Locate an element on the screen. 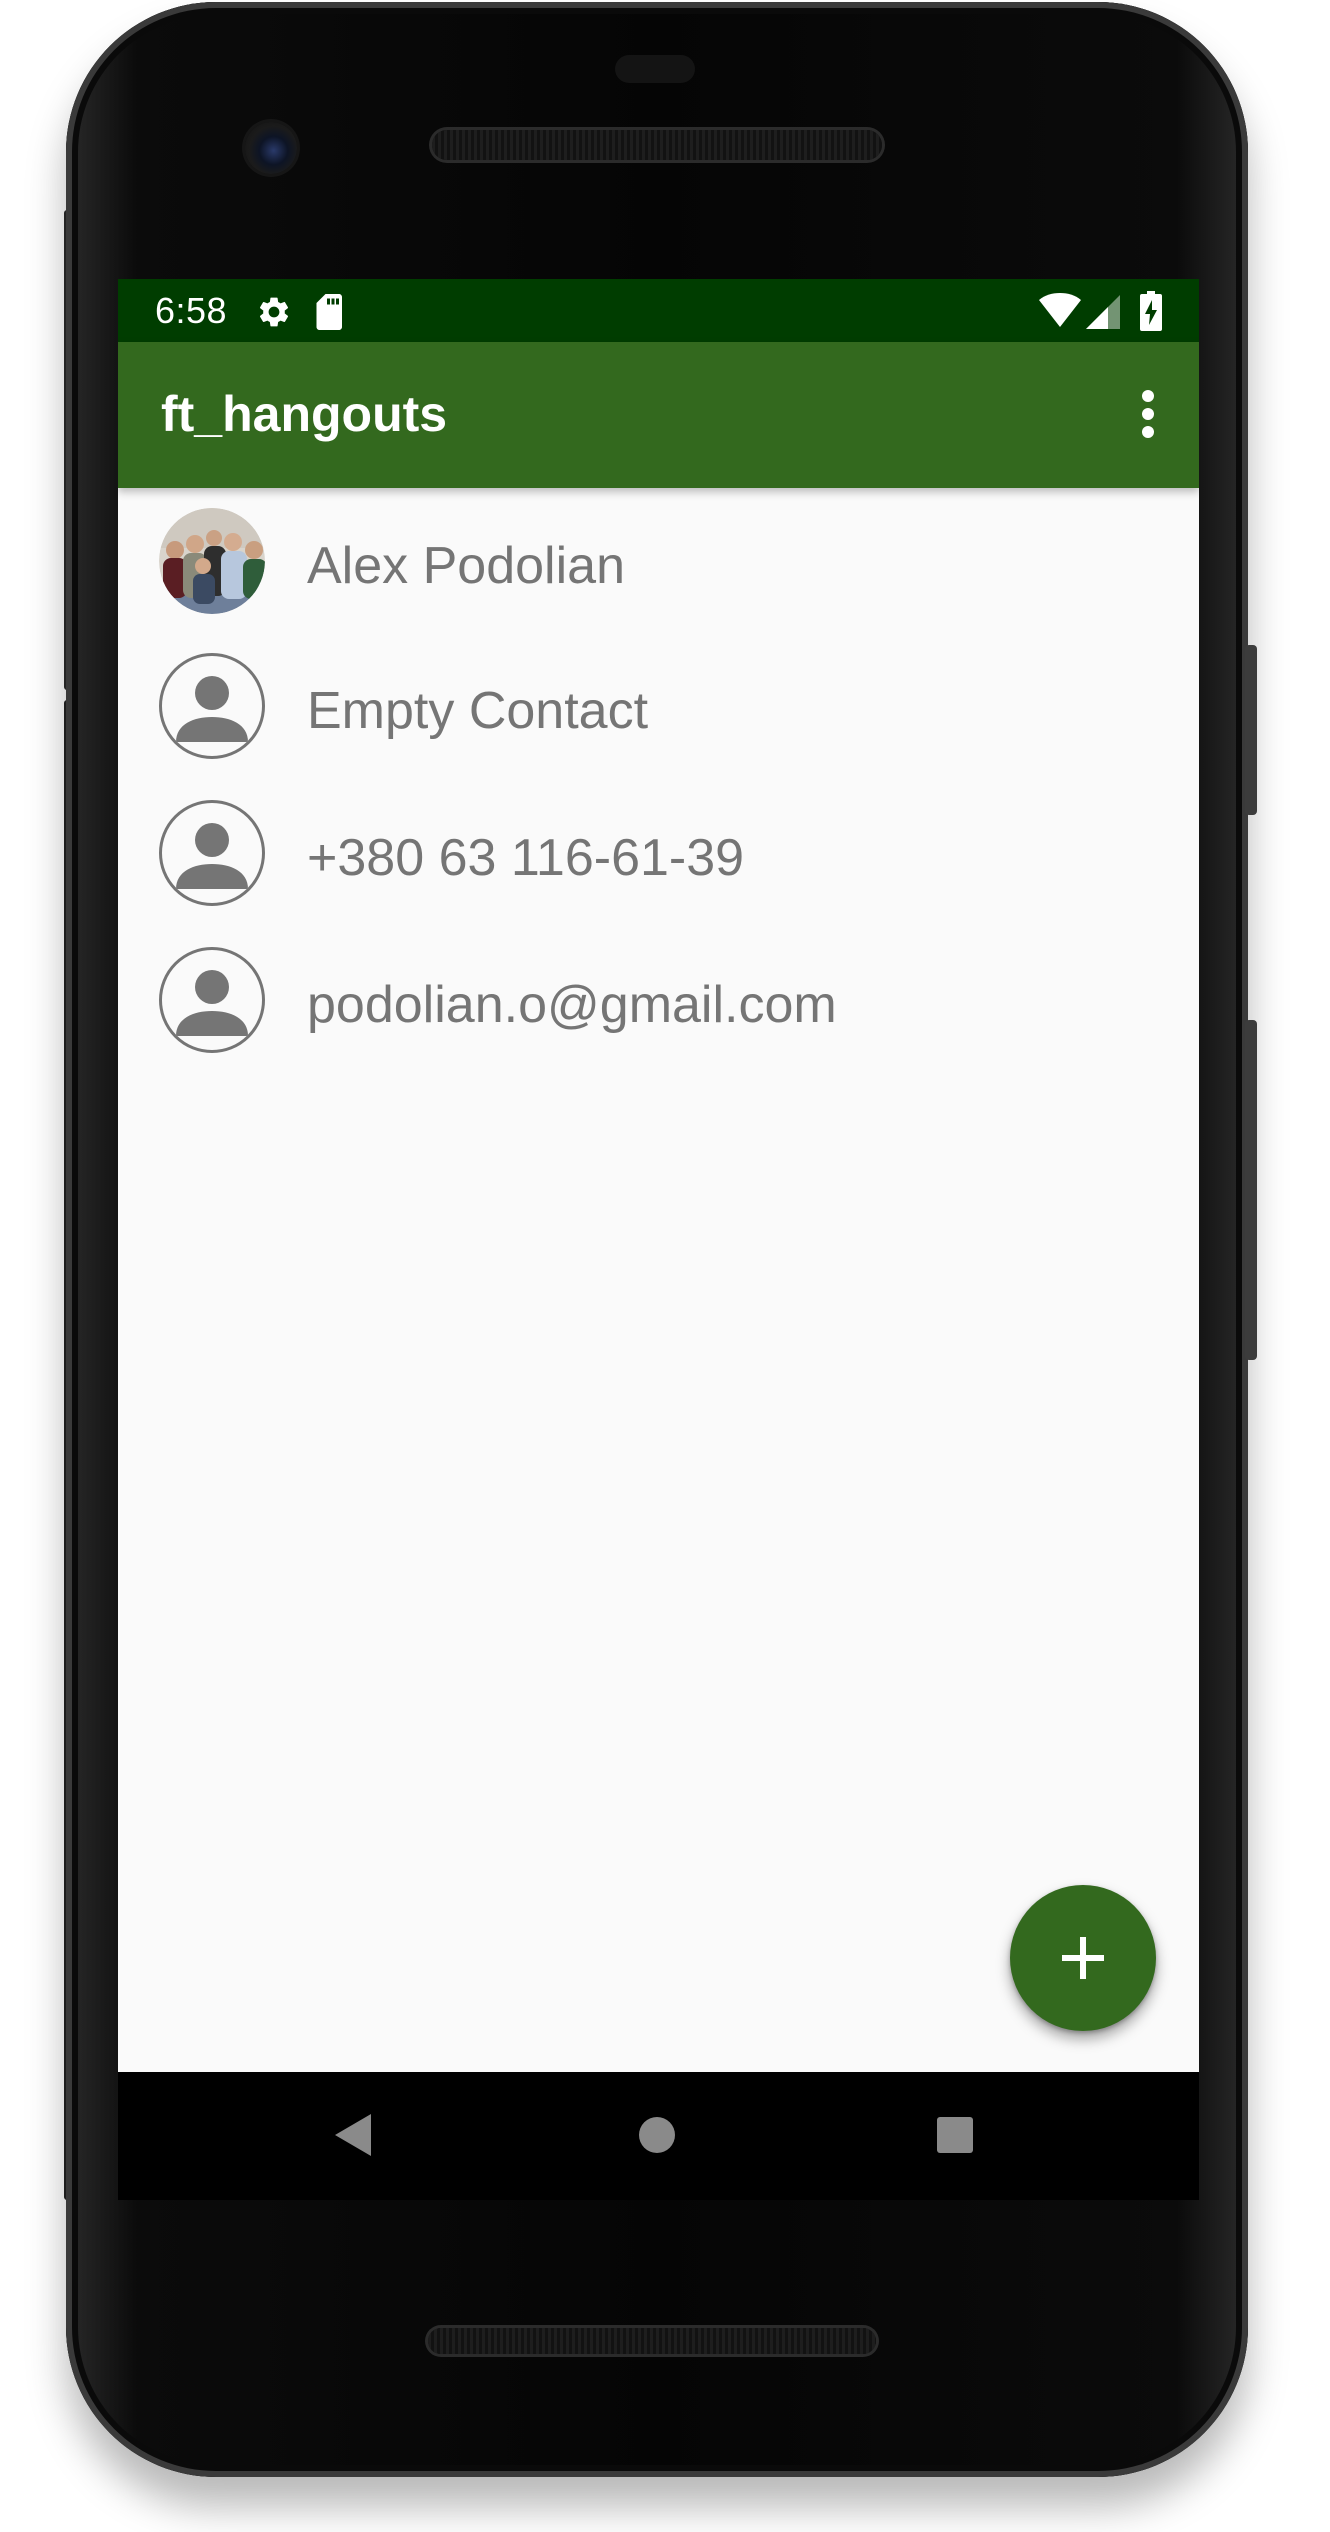 The width and height of the screenshot is (1330, 2532). navigation-bar is located at coordinates (658, 2136).